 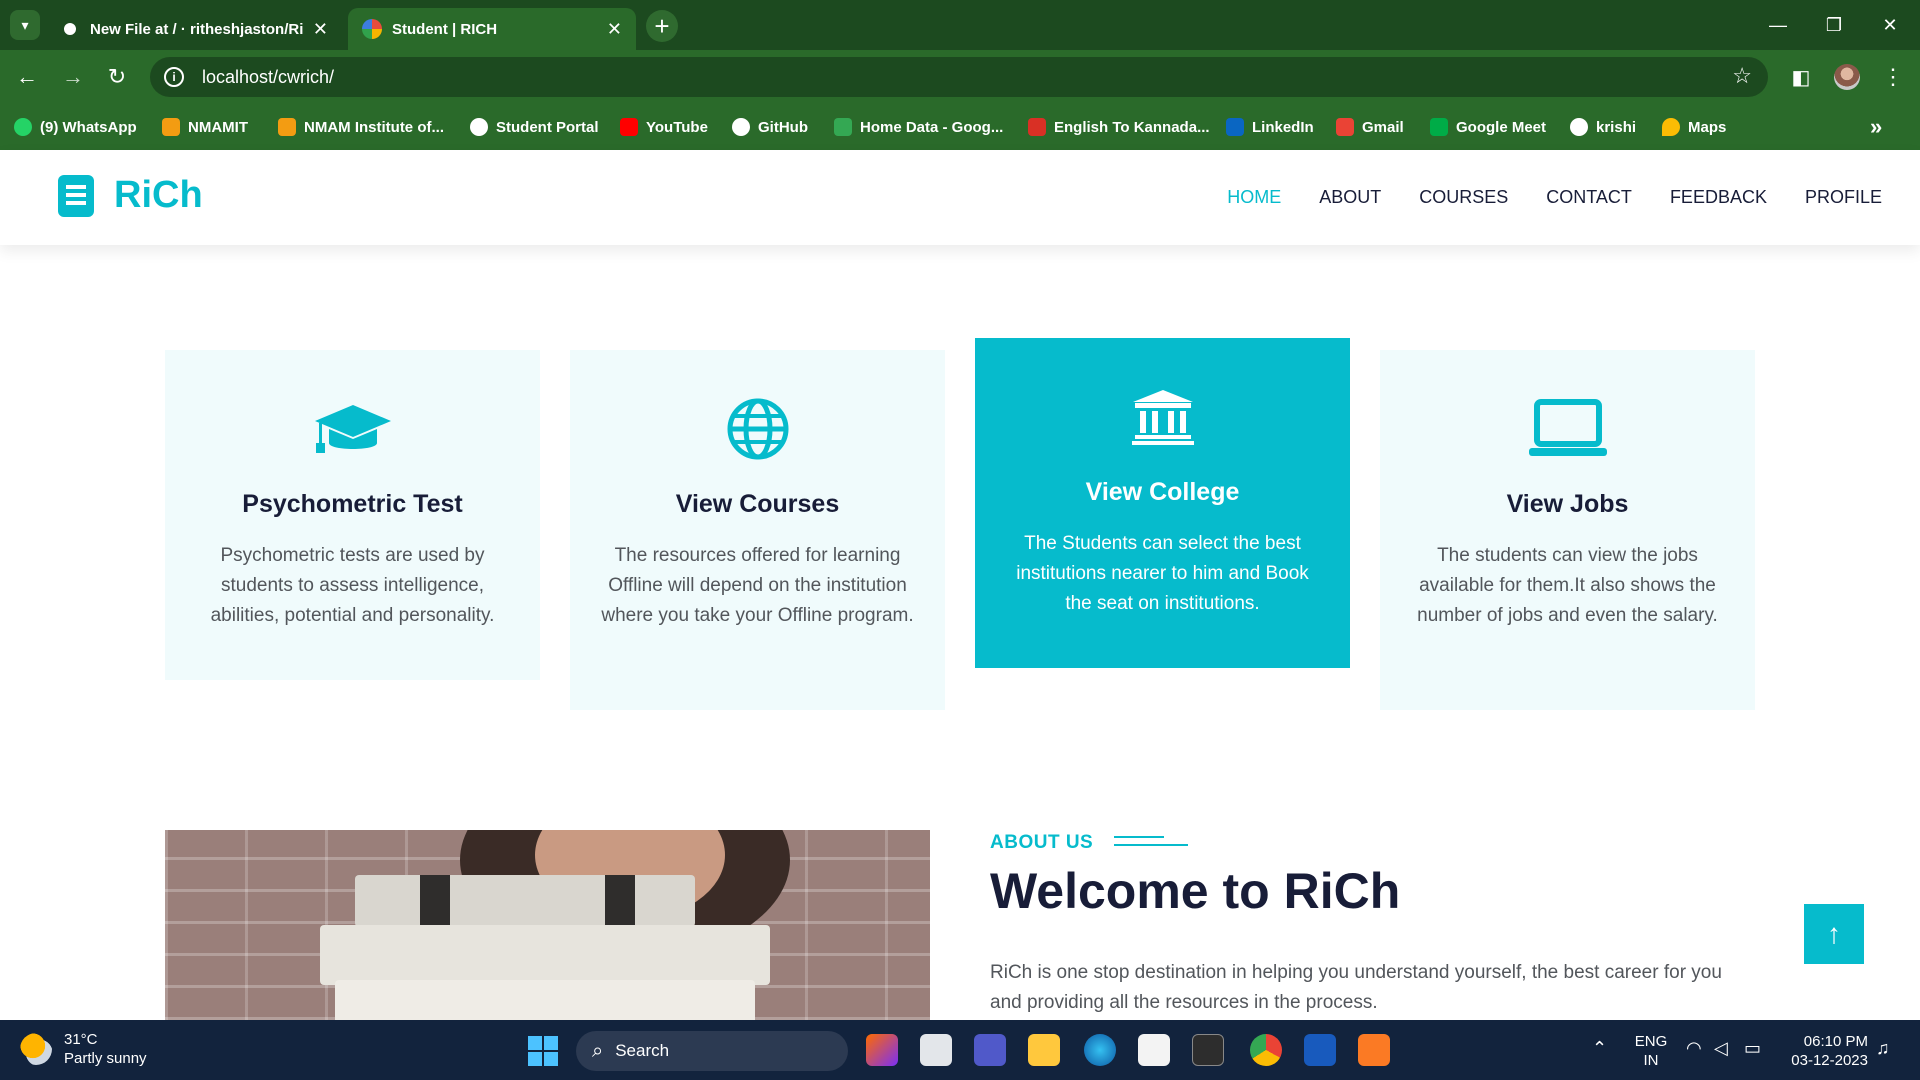 I want to click on browser-toolbar: ← → ↻ i localhost/cwrich/ ☆ ◧ ⋮, so click(x=960, y=76).